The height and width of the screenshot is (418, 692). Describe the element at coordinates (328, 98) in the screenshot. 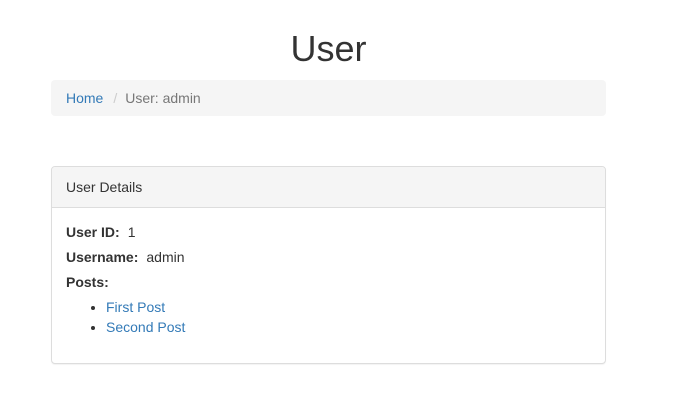

I see `breadcrumb: Home / User: admin` at that location.